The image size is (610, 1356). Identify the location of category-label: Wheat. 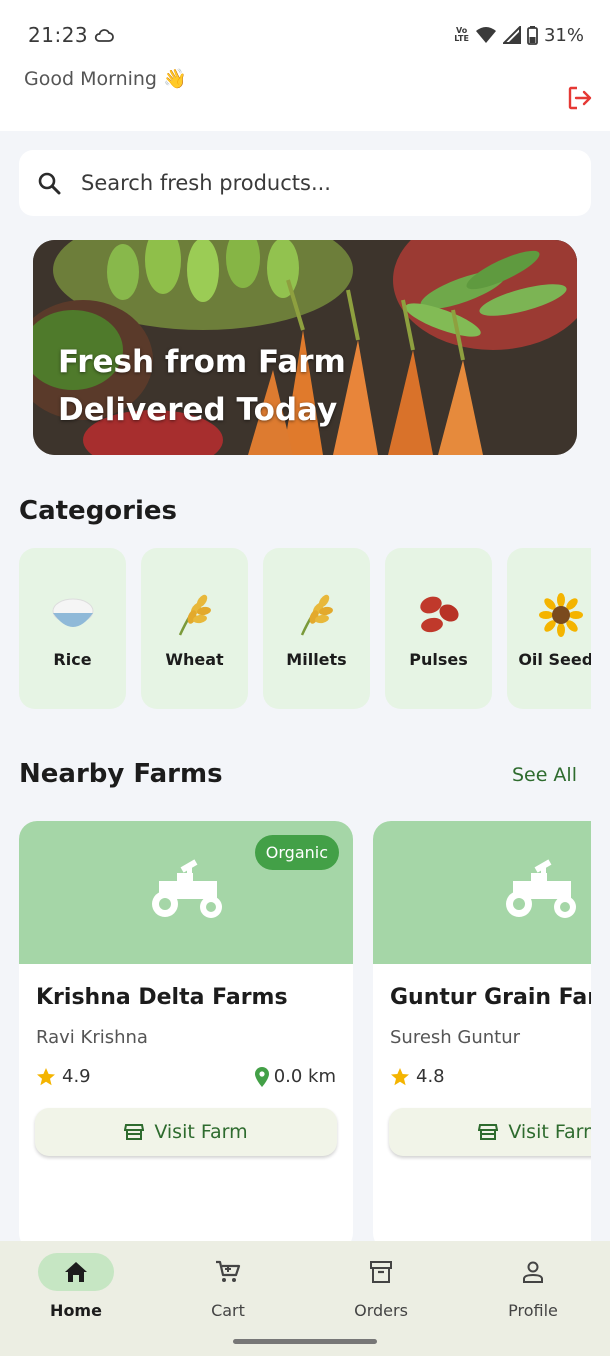
(194, 659).